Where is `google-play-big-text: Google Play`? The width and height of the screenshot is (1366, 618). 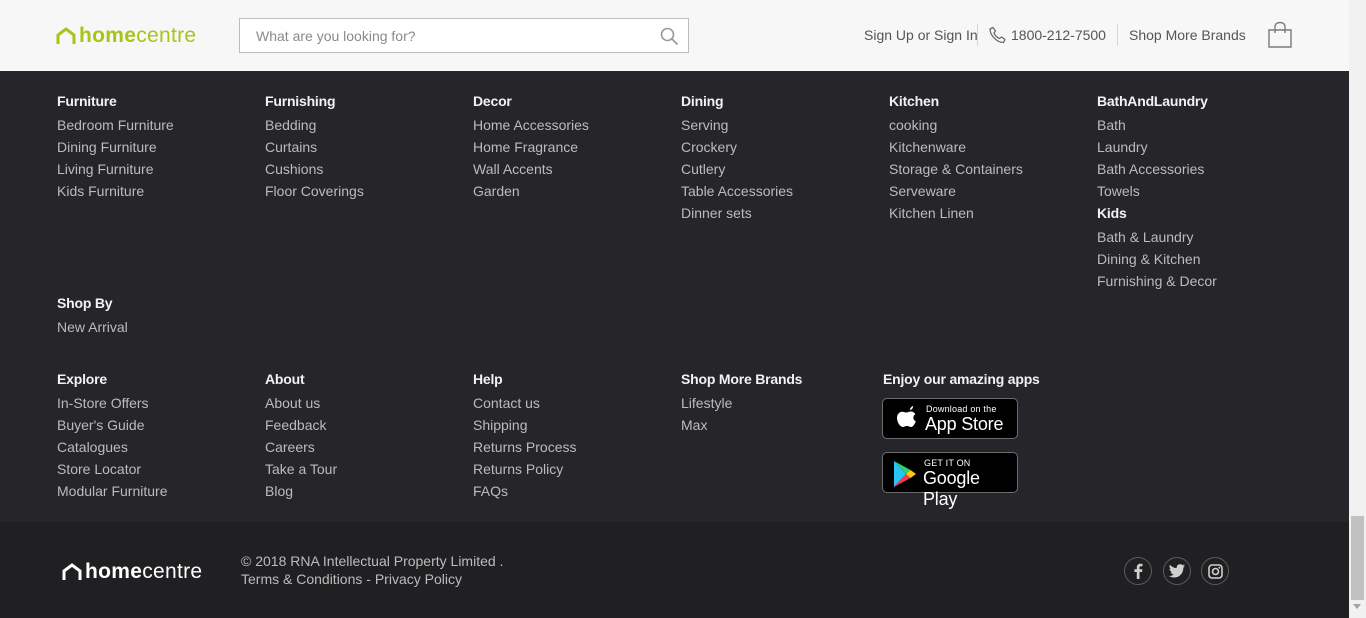
google-play-big-text: Google Play is located at coordinates (951, 488).